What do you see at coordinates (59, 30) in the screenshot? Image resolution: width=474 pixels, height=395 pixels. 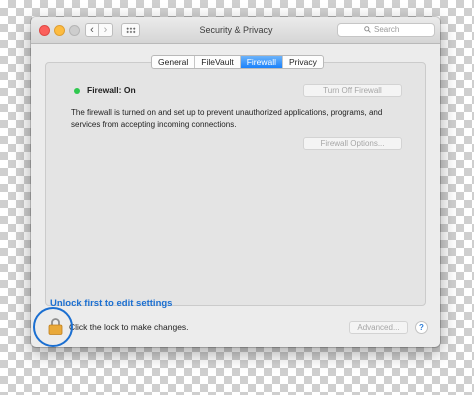 I see `minimize-button` at bounding box center [59, 30].